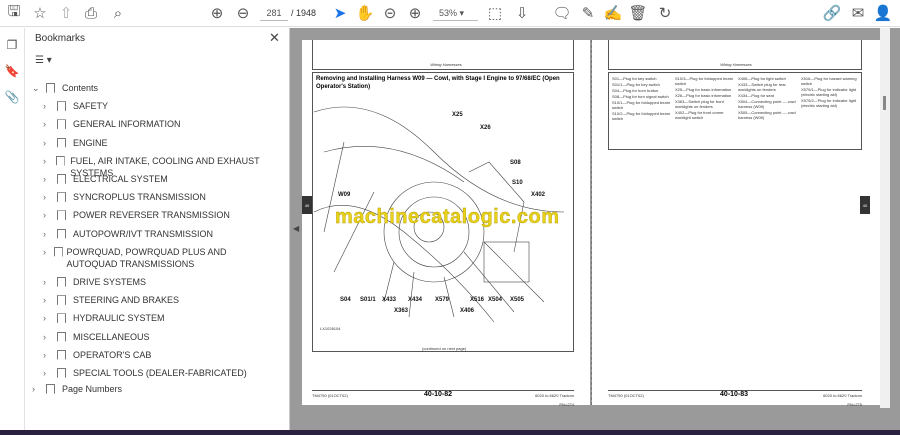  I want to click on bookmark-item: › ELECTRICAL SYSTEM, so click(160, 179).